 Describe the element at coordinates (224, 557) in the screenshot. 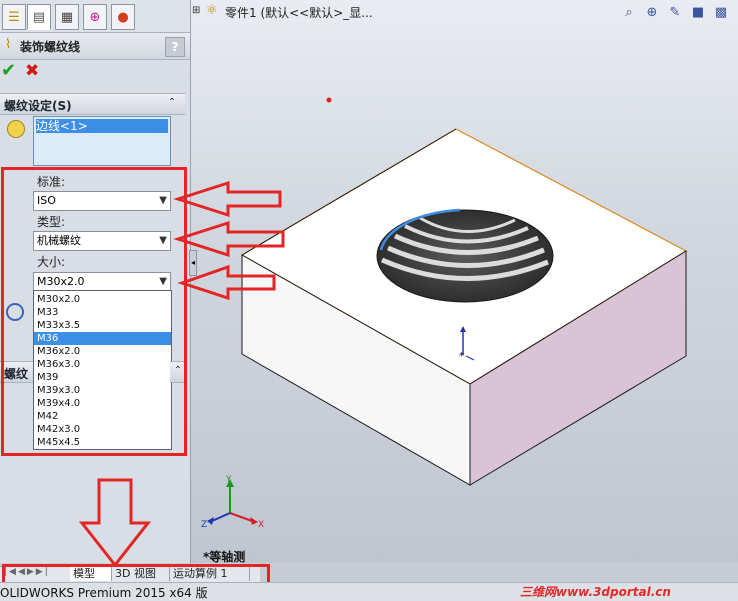

I see `view-orientation-label: *等轴测` at that location.